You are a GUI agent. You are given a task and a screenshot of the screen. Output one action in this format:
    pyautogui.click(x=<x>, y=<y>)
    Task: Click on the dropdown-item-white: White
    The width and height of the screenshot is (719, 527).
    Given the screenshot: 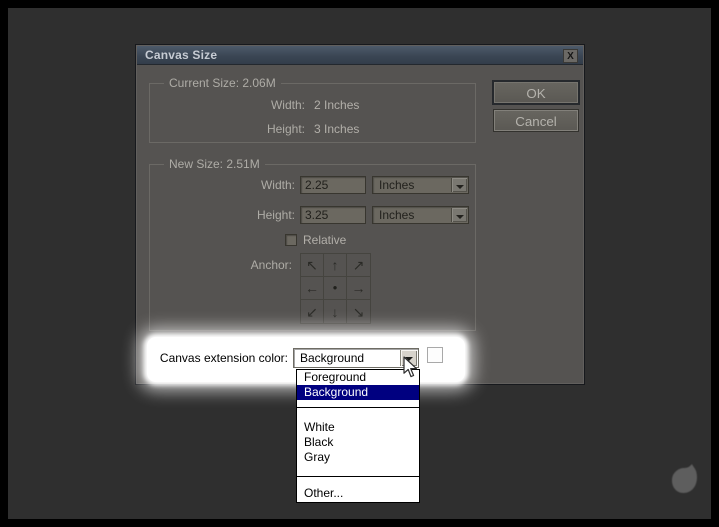 What is the action you would take?
    pyautogui.click(x=358, y=427)
    